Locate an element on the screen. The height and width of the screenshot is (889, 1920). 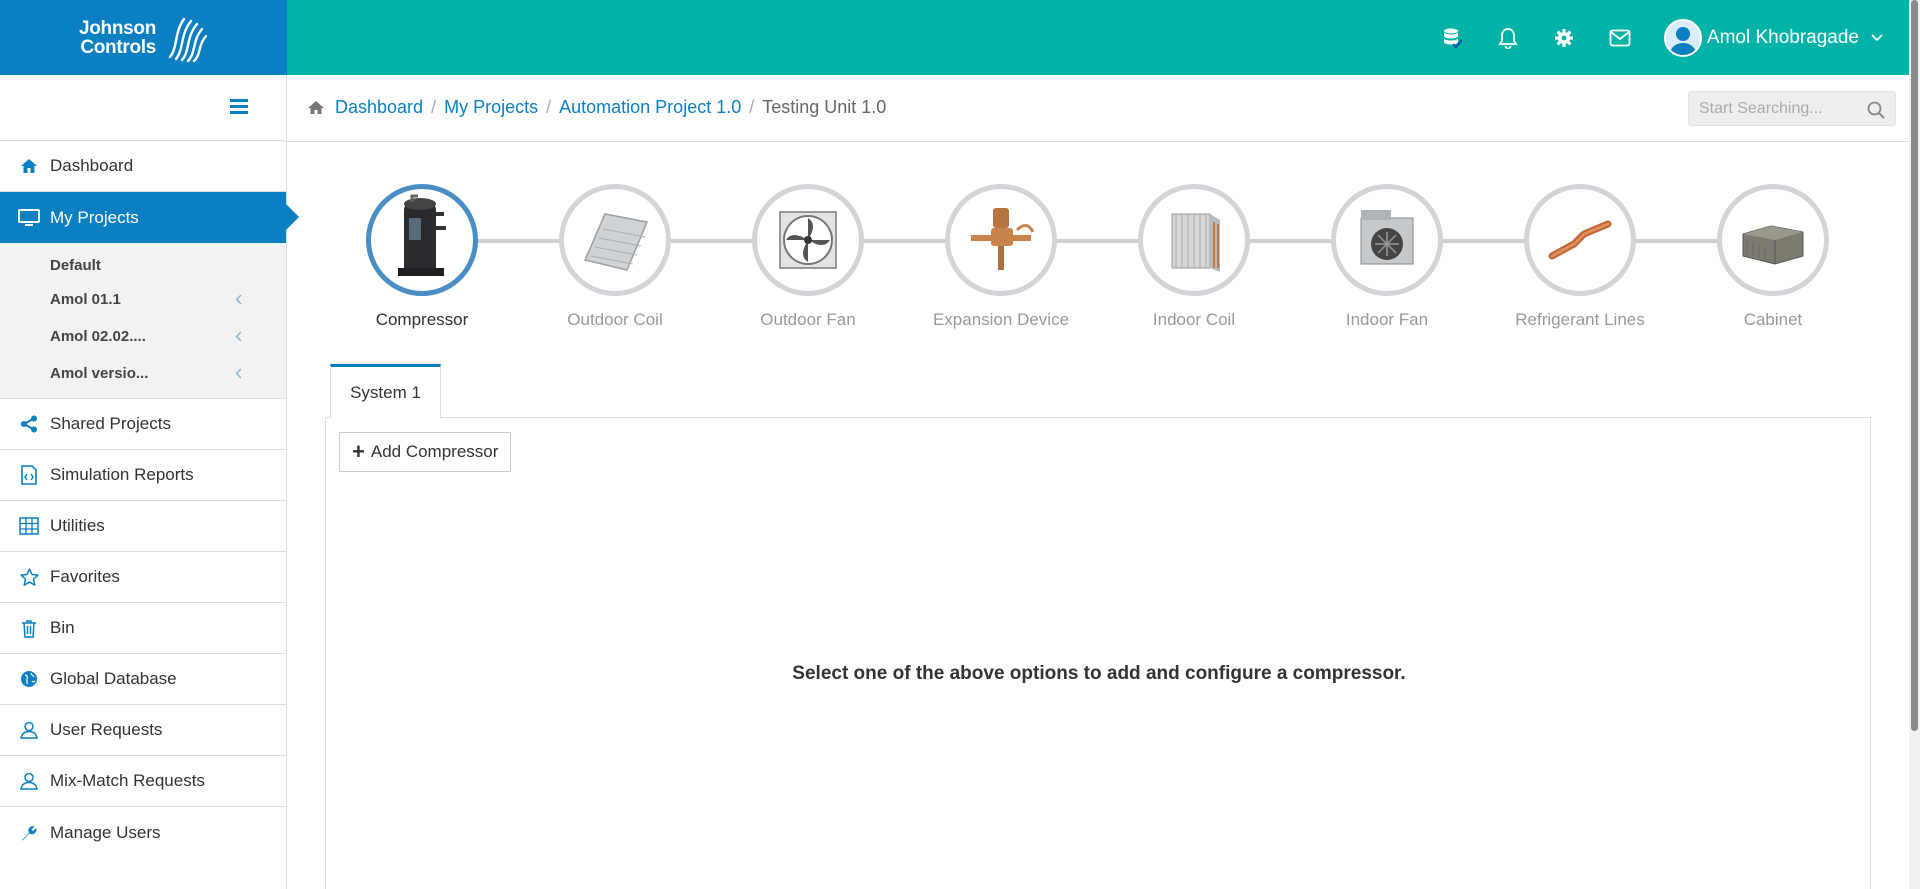
step-label: Outdoor Fan is located at coordinates (808, 319).